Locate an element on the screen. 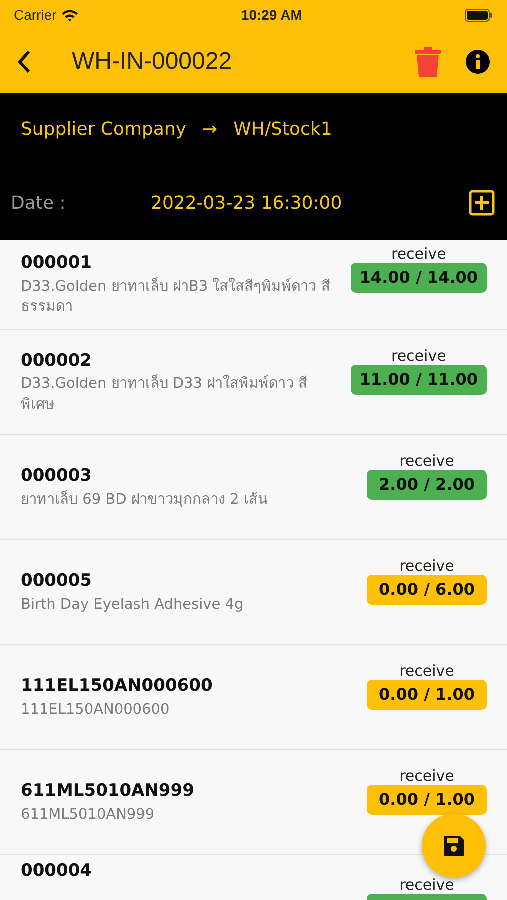  item-code: 000003 is located at coordinates (57, 476).